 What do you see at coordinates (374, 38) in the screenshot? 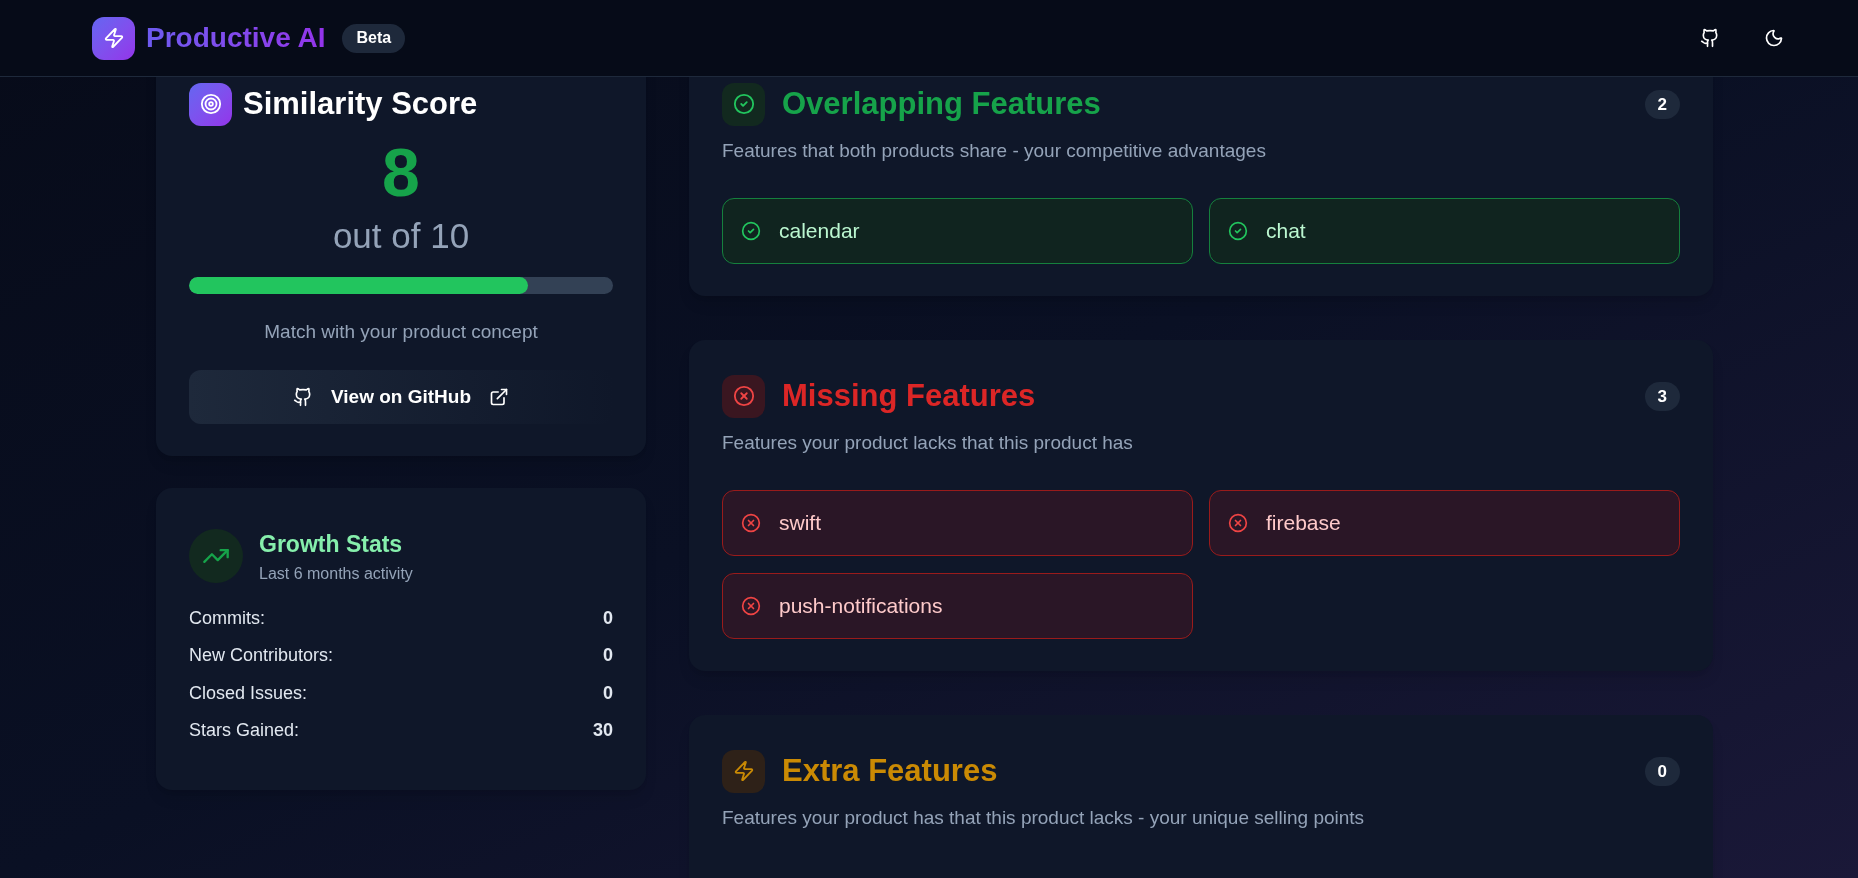
I see `beta-badge: Beta` at bounding box center [374, 38].